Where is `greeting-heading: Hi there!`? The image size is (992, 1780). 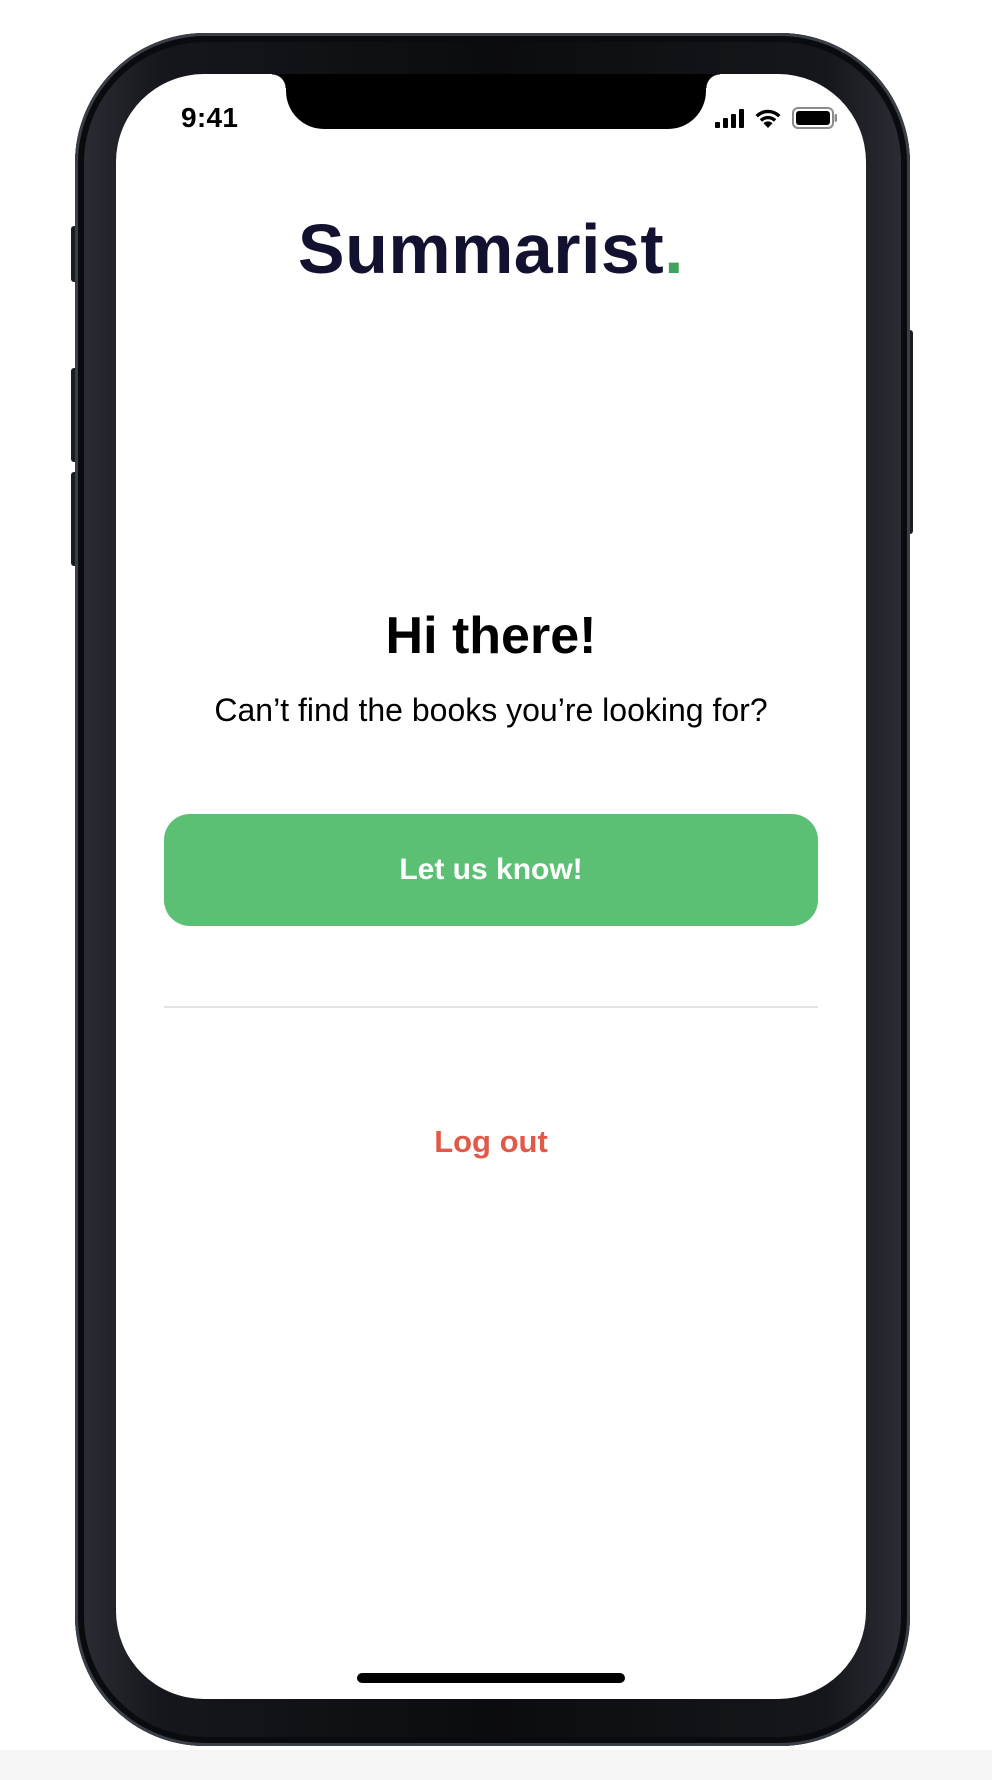
greeting-heading: Hi there! is located at coordinates (491, 636).